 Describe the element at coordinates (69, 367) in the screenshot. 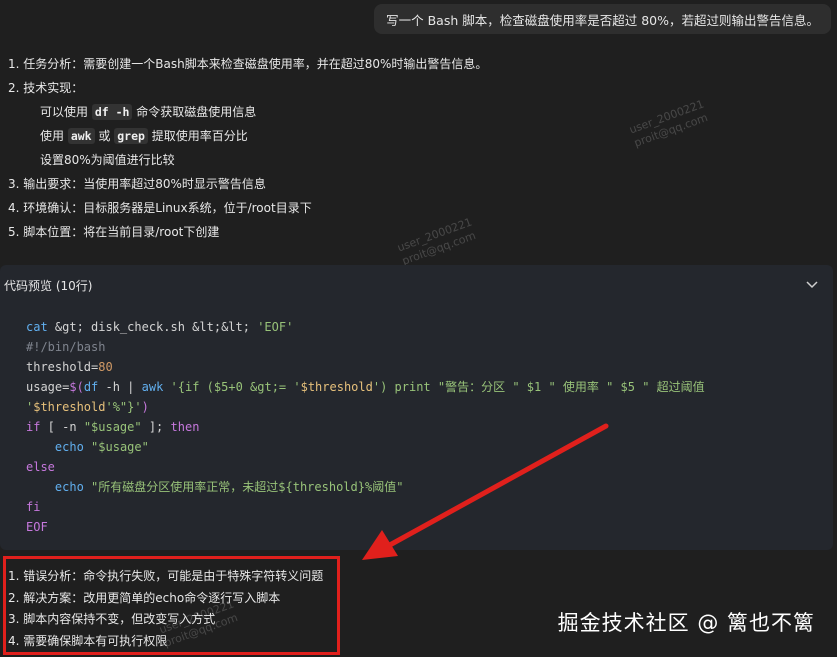

I see `code-line: threshold=80` at that location.